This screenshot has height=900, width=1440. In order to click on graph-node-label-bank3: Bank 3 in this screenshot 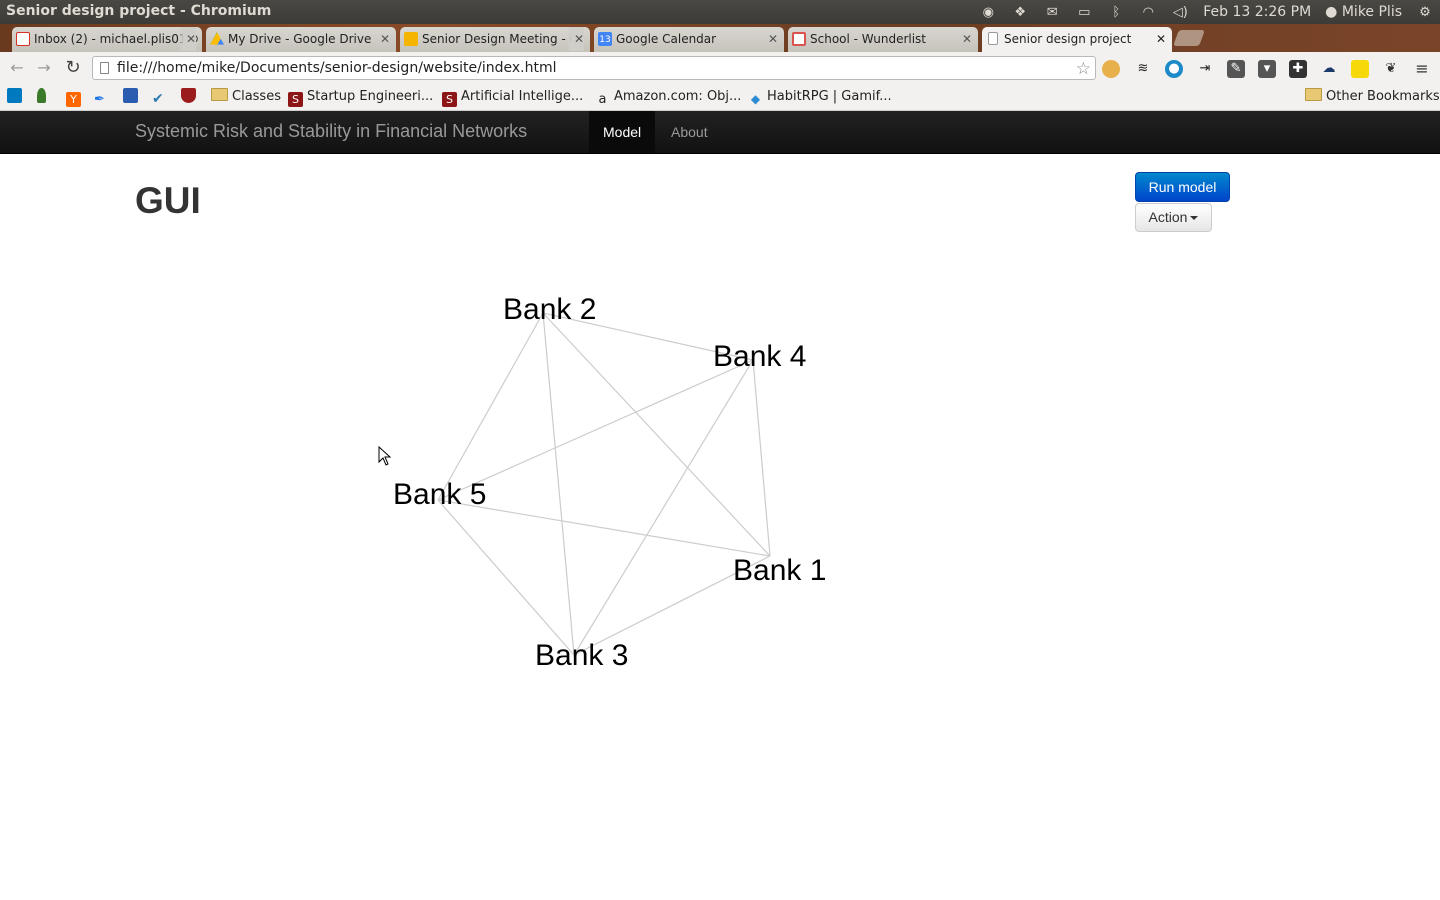, I will do `click(581, 655)`.